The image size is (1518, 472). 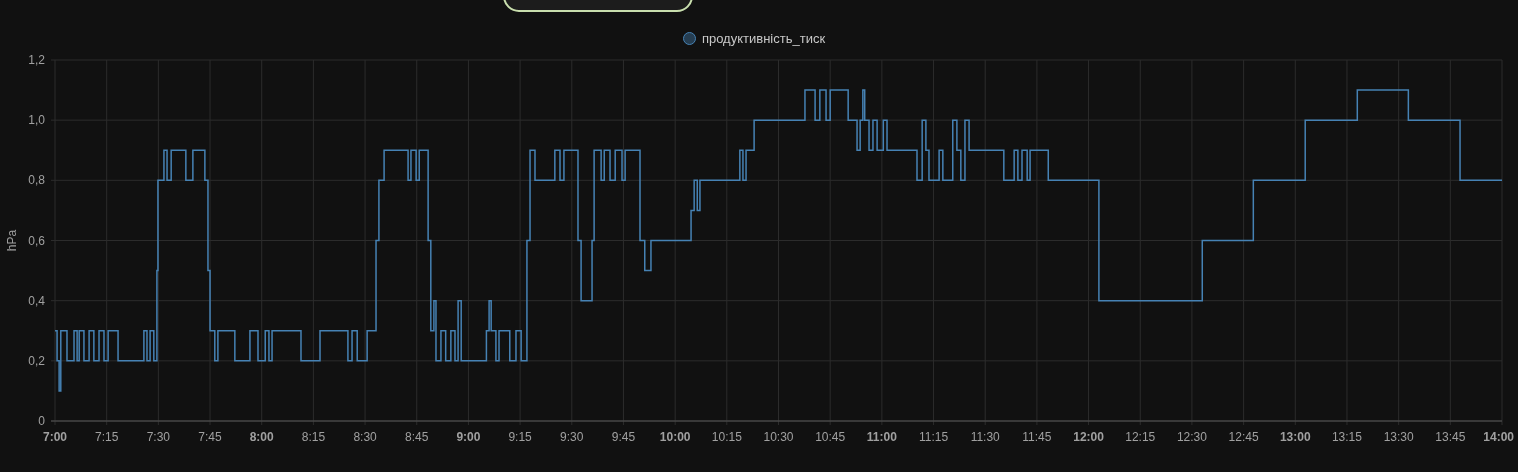 I want to click on x-axis-label: 7:45, so click(x=210, y=437).